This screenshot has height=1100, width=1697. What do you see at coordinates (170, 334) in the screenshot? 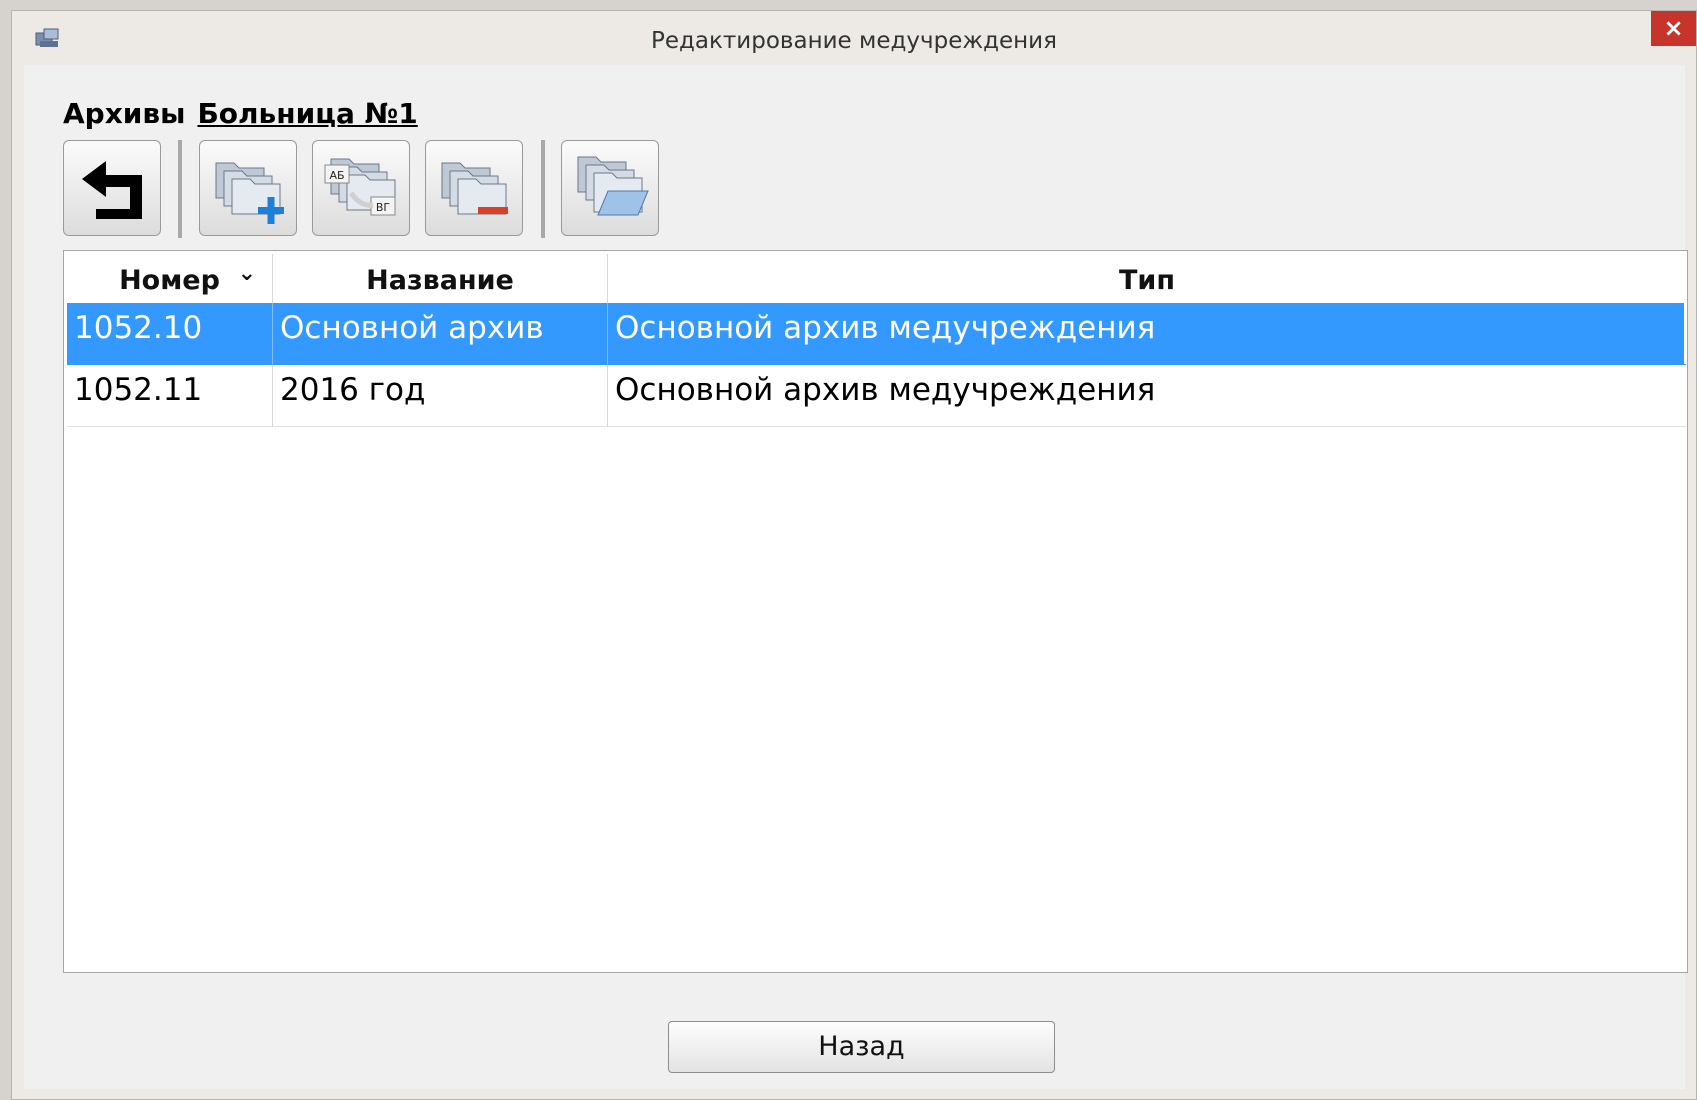
I see `cell-number: 1052.10` at bounding box center [170, 334].